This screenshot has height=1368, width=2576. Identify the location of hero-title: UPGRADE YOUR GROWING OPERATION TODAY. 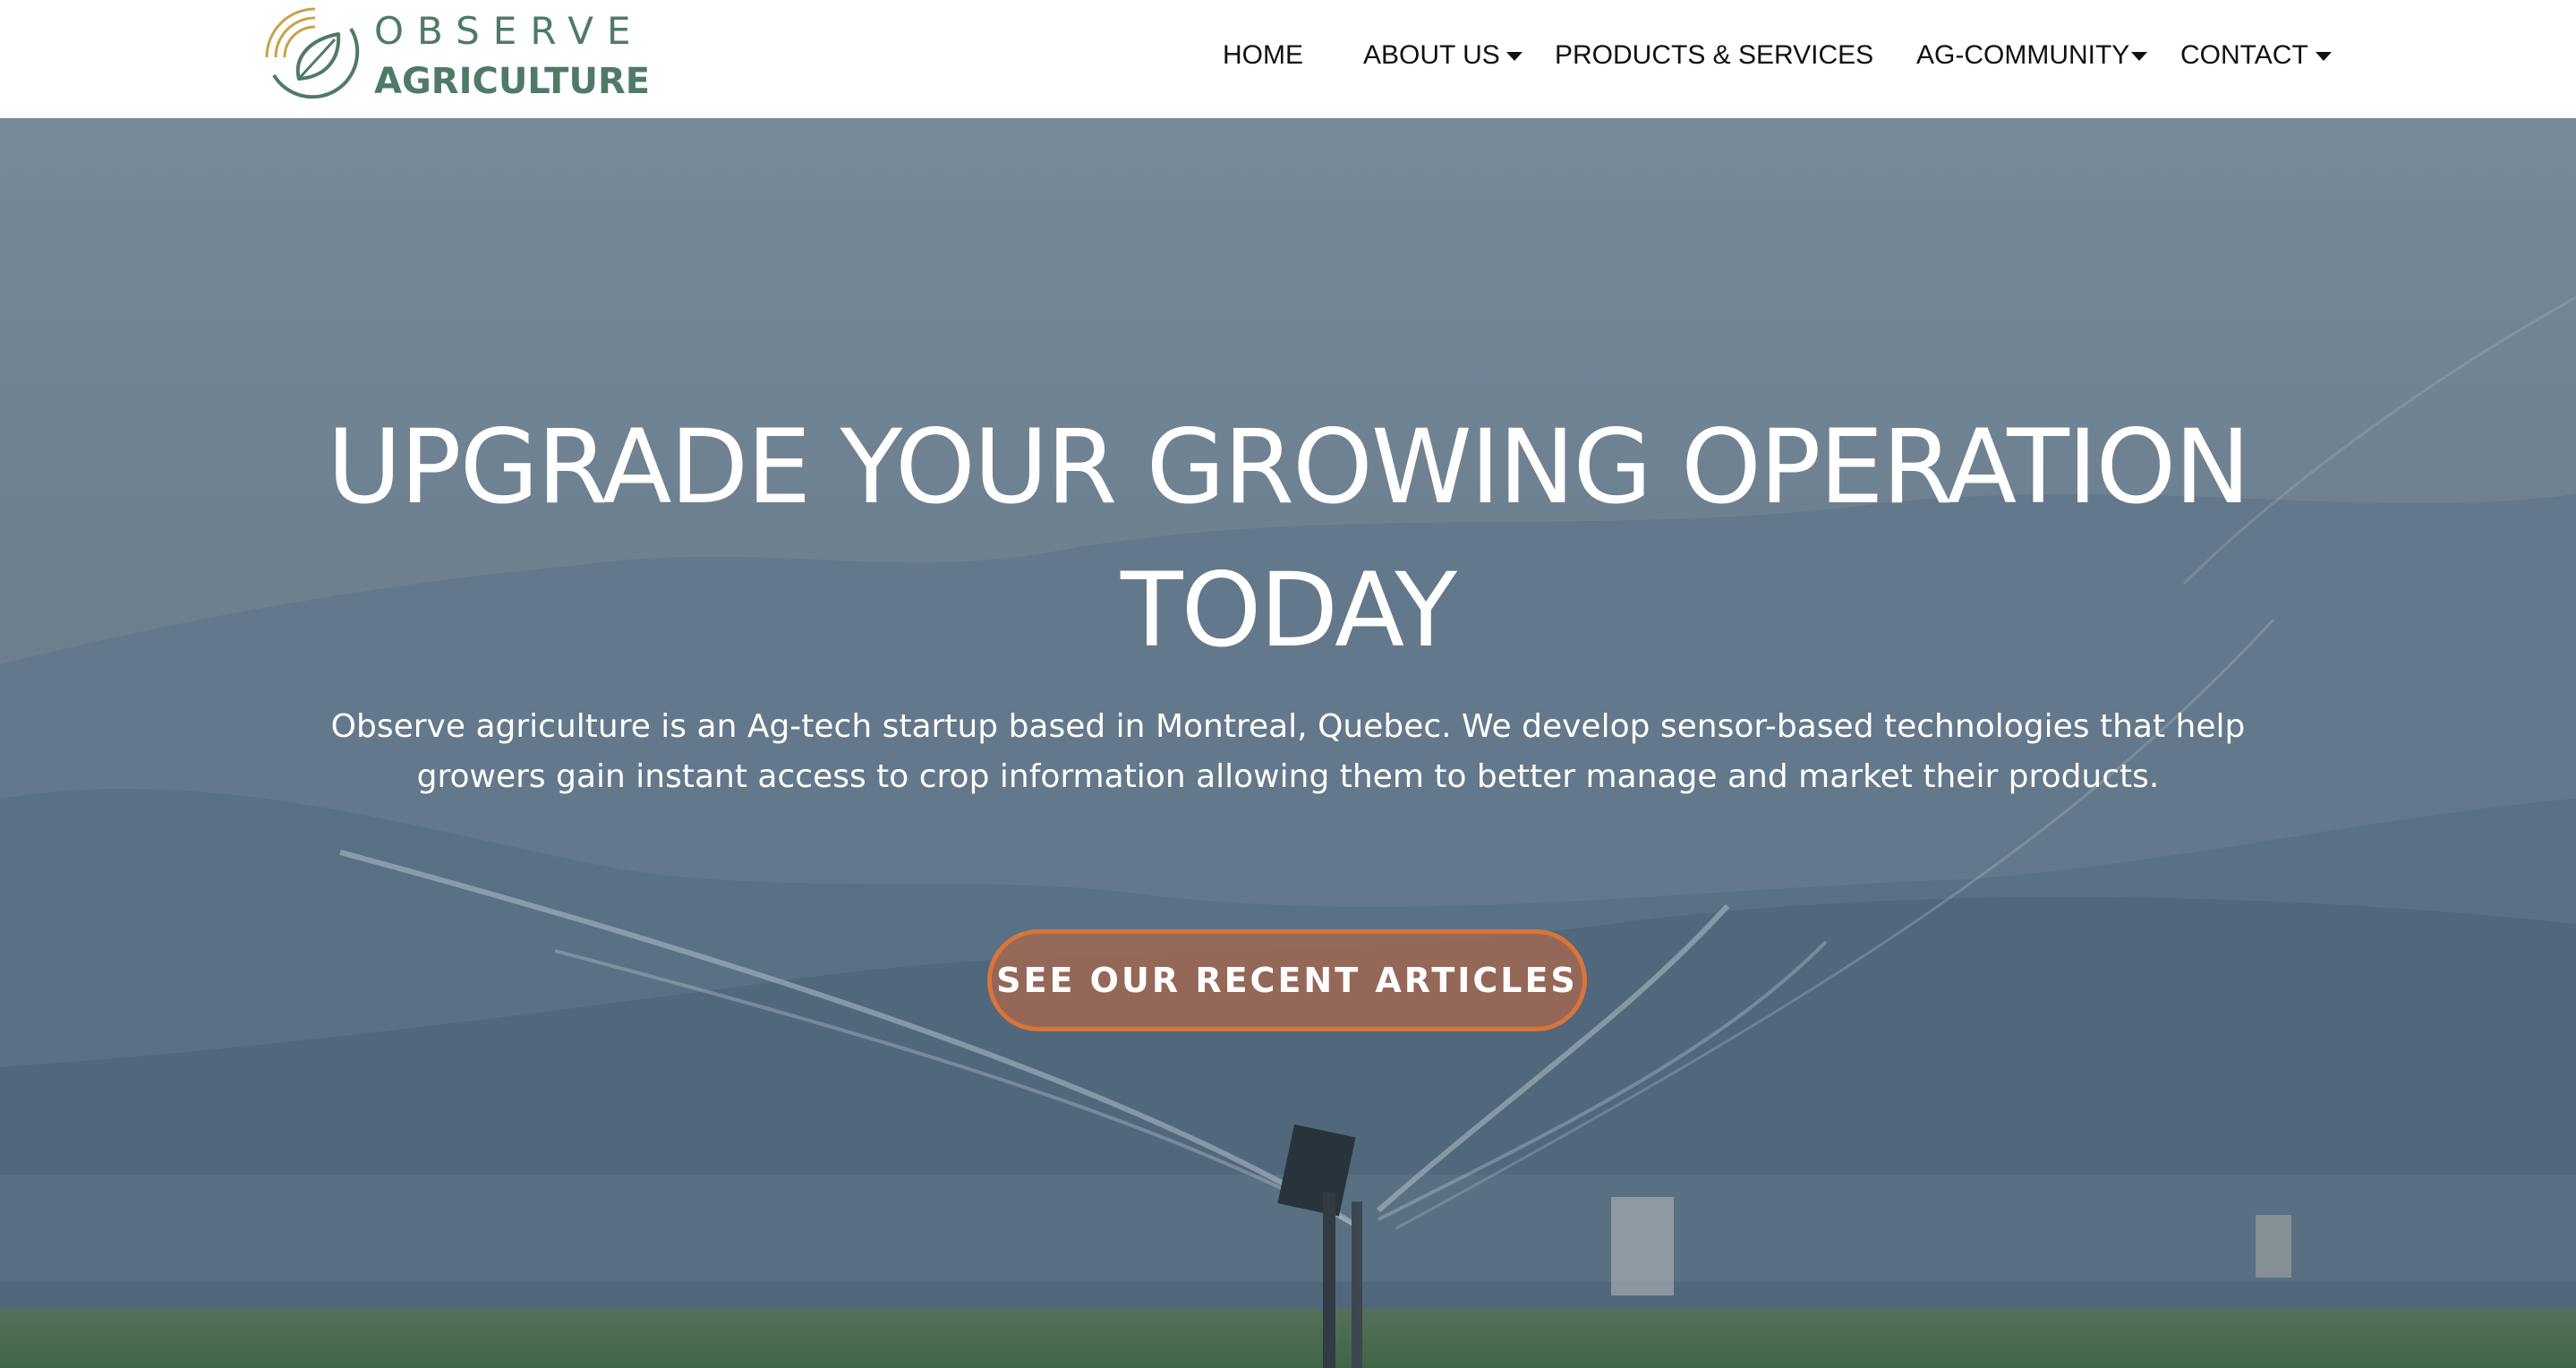
(1288, 538).